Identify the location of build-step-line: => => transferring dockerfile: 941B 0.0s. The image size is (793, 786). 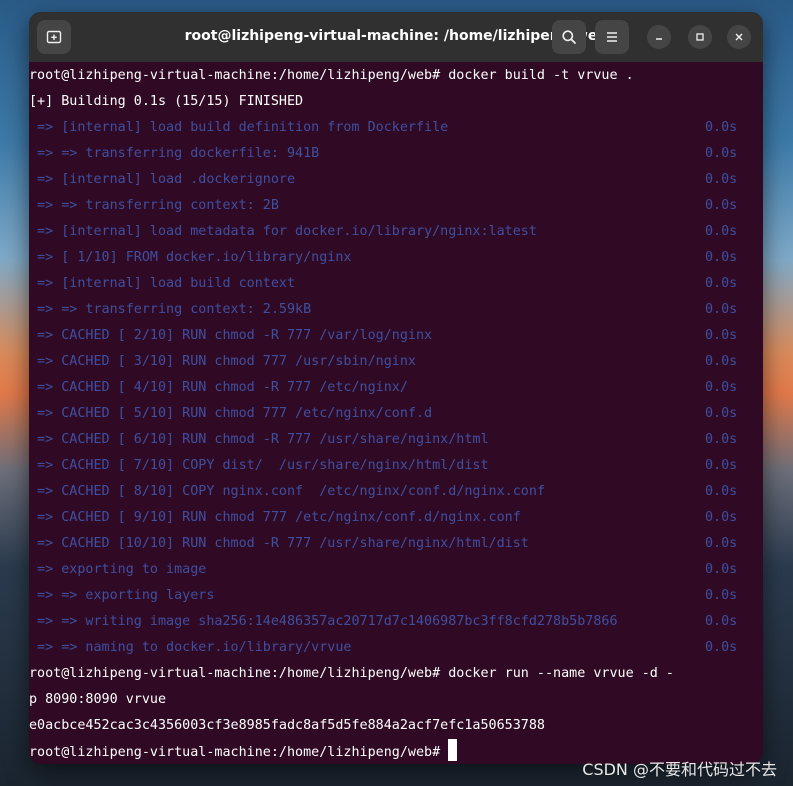
(383, 154).